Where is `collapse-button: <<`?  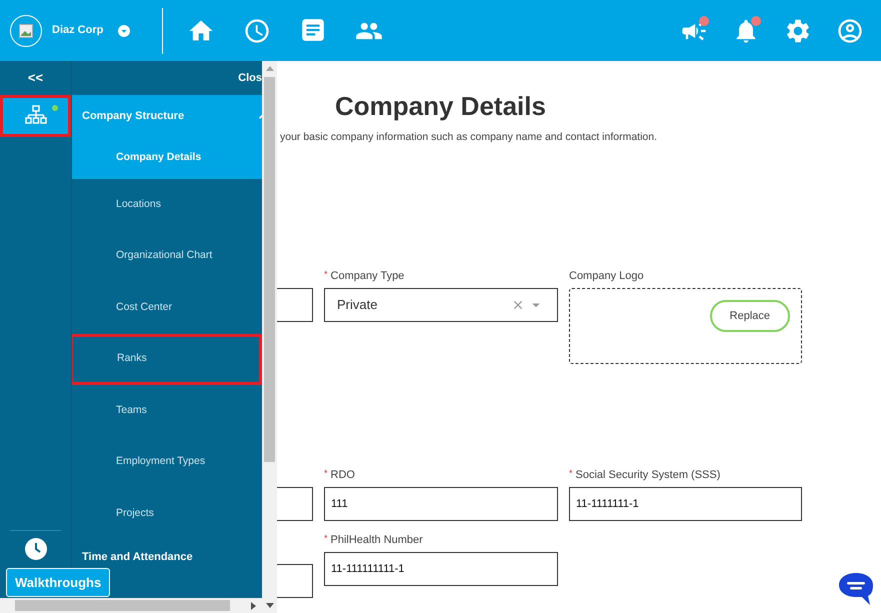 collapse-button: << is located at coordinates (35, 78).